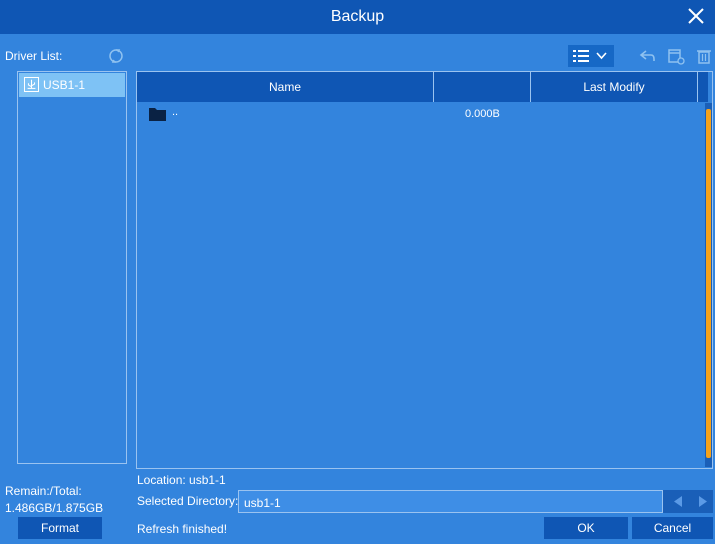  Describe the element at coordinates (672, 528) in the screenshot. I see `cancel-button: Cancel` at that location.